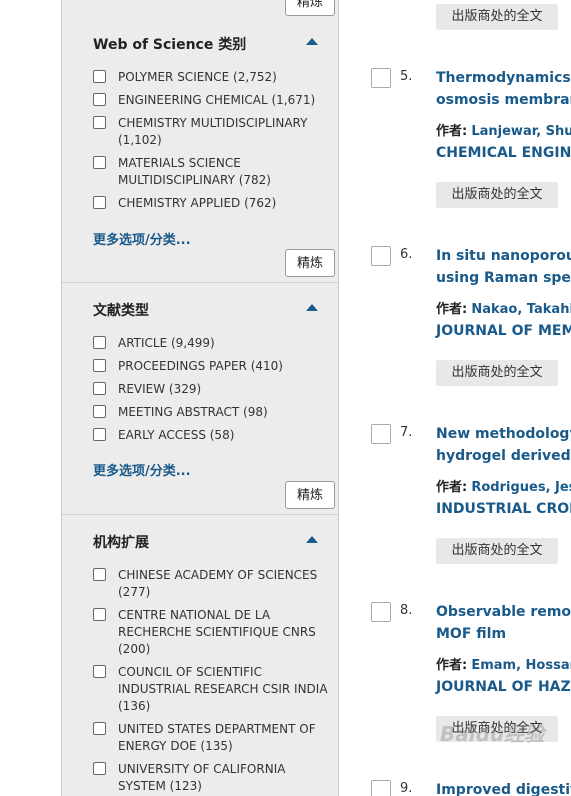 The height and width of the screenshot is (796, 571). What do you see at coordinates (170, 45) in the screenshot?
I see `wos-category-title: Web of Science 类别` at bounding box center [170, 45].